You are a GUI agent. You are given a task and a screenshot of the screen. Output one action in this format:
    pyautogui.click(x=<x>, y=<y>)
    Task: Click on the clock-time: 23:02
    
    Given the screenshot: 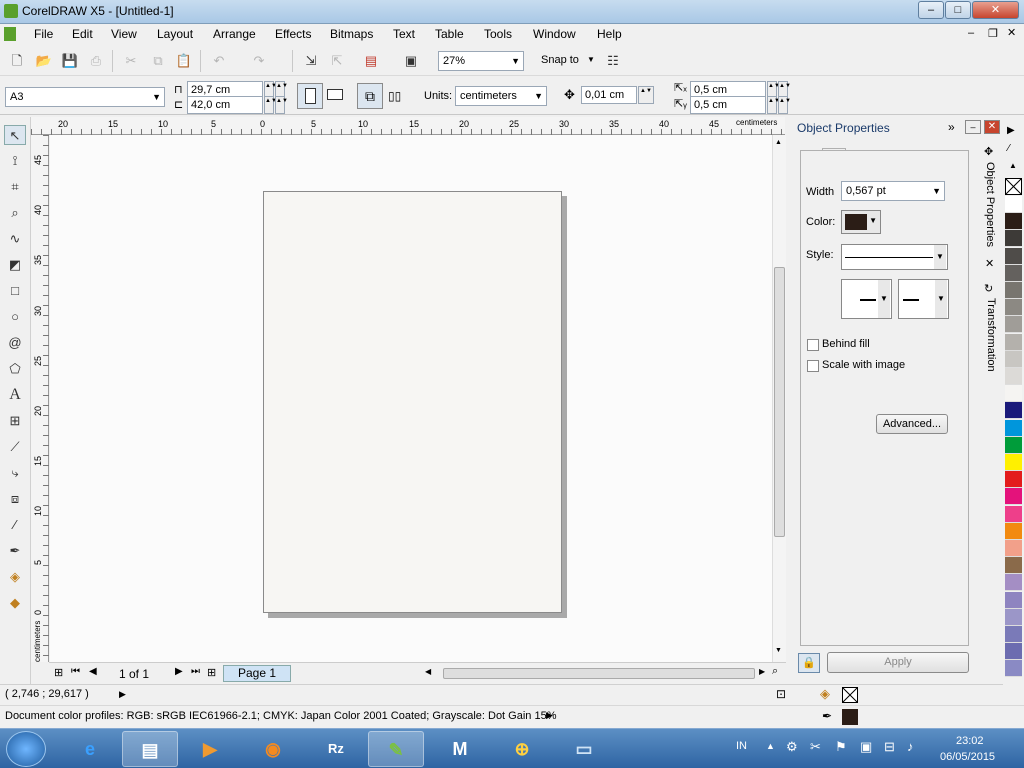 What is the action you would take?
    pyautogui.click(x=970, y=741)
    